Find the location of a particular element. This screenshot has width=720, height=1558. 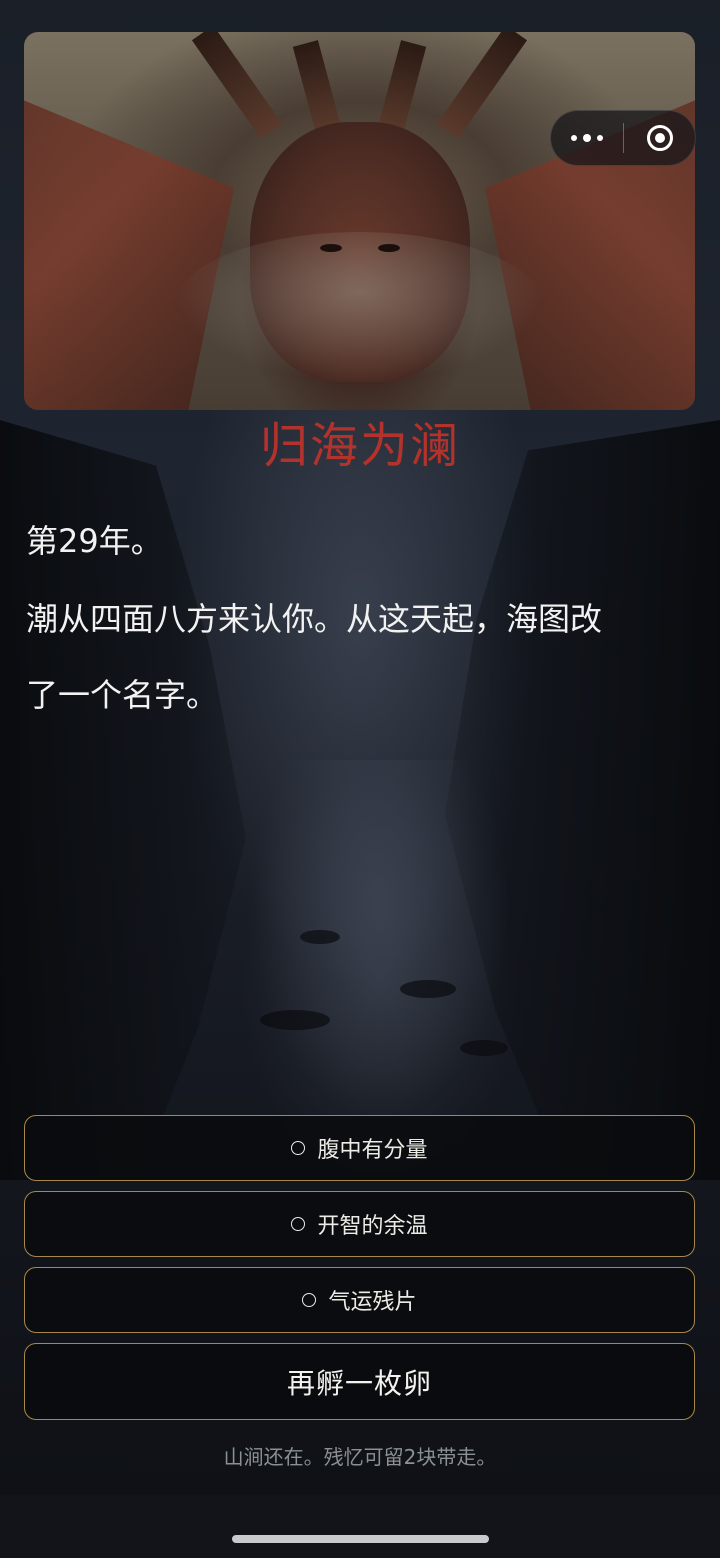

dragon-whiskers is located at coordinates (359, 307).